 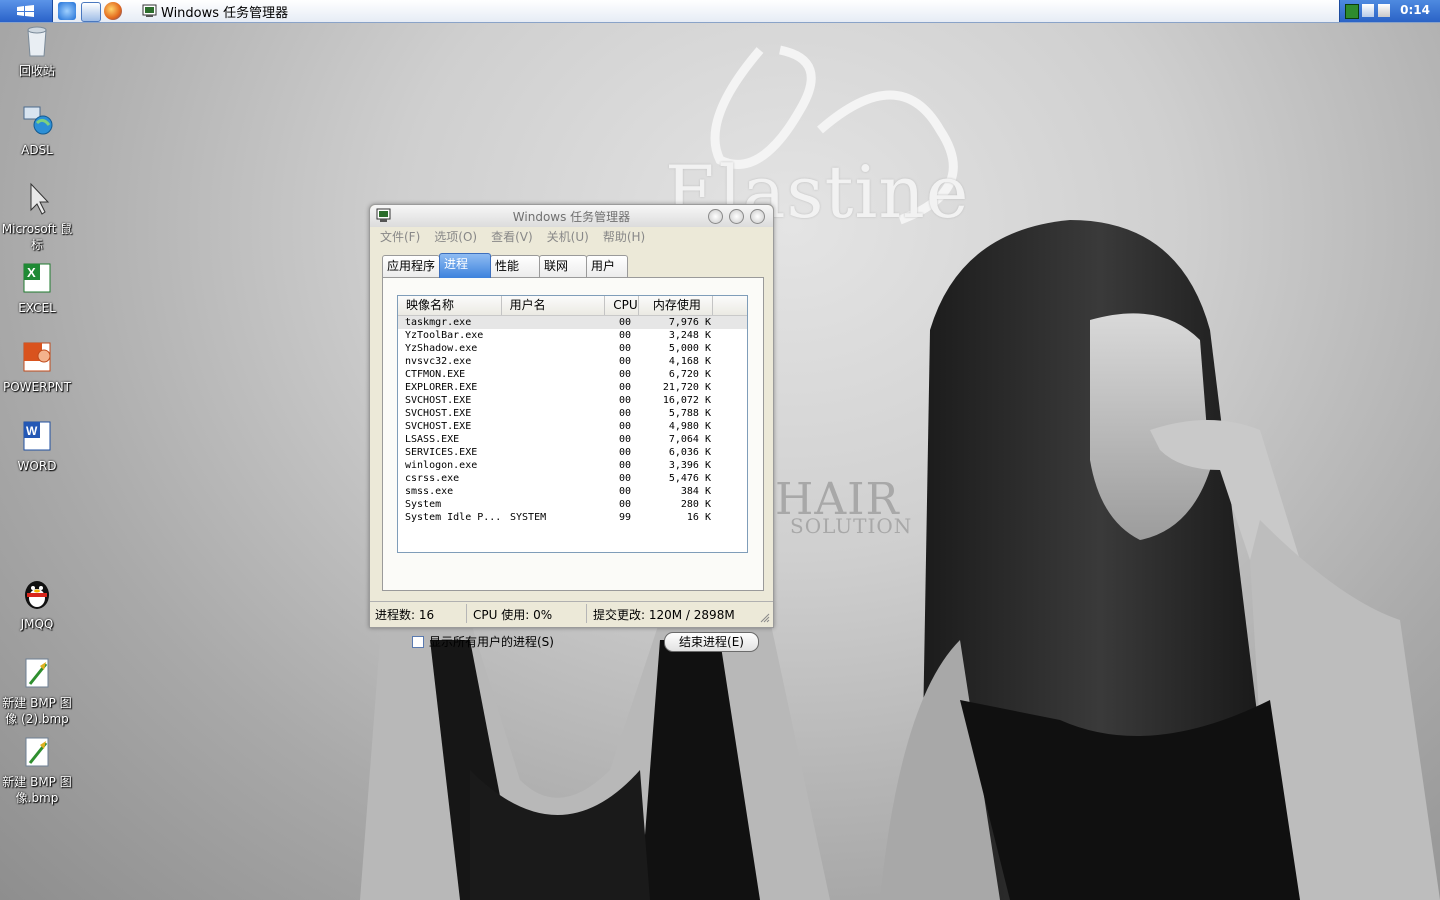 I want to click on process-list-header: 映像名称 用户名 CPU 内存使用, so click(x=572, y=306).